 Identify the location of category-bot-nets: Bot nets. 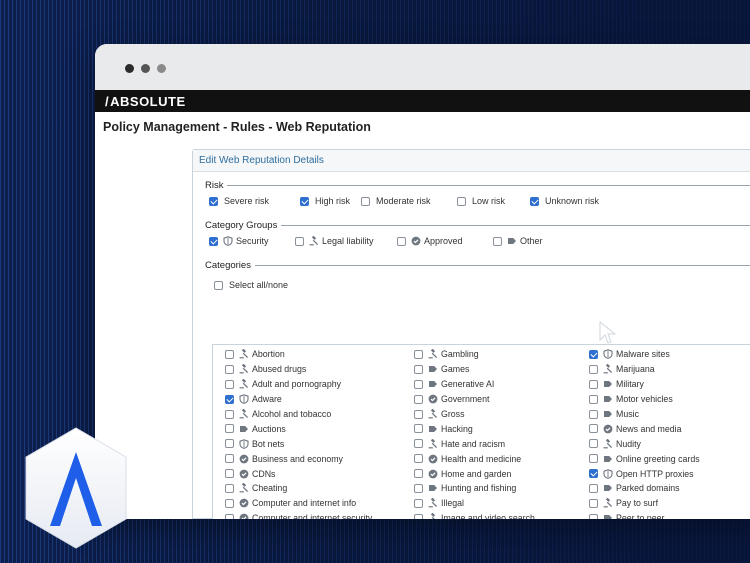
(298, 443).